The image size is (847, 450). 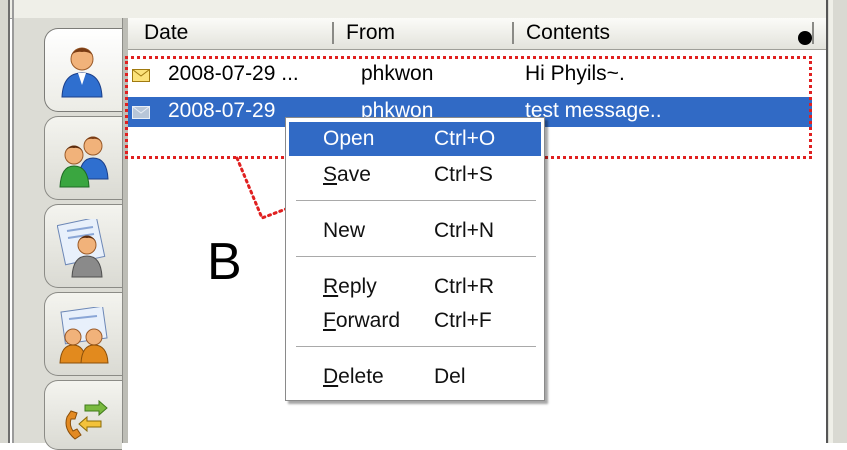 I want to click on menu-item-label: New, so click(x=344, y=230).